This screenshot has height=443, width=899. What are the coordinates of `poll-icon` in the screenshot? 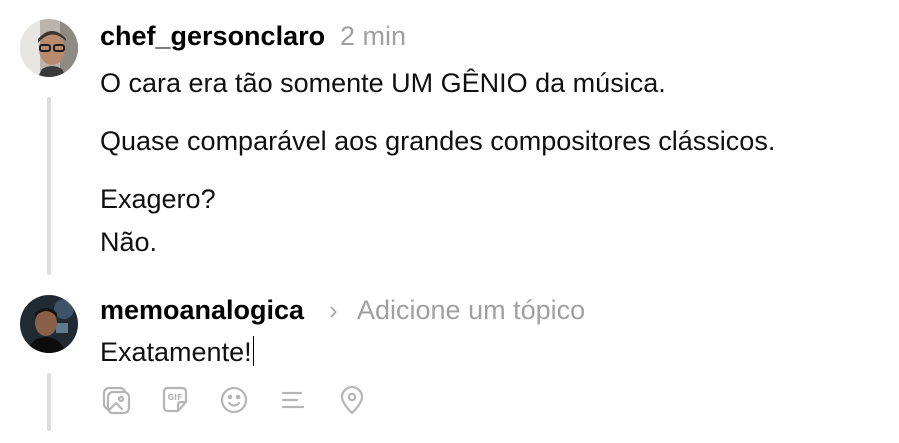 It's located at (293, 400).